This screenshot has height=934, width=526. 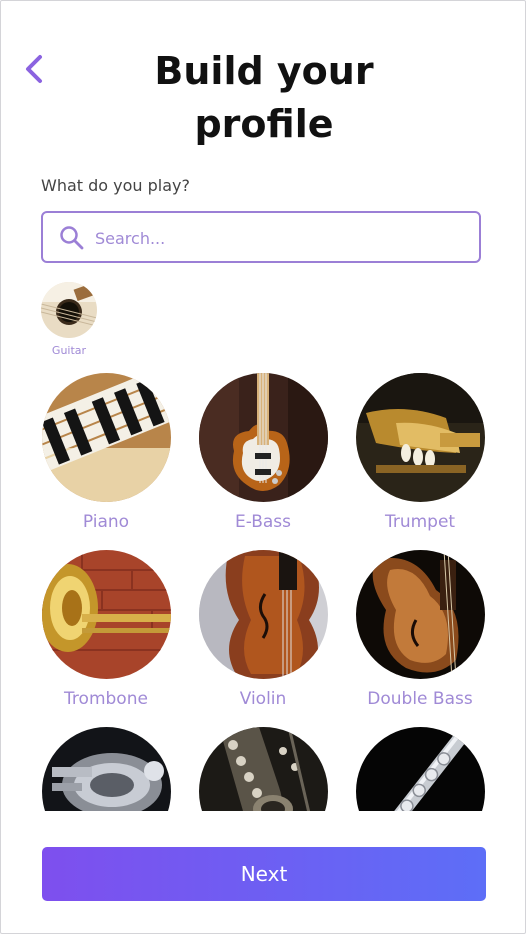 What do you see at coordinates (264, 874) in the screenshot?
I see `next-button: Next` at bounding box center [264, 874].